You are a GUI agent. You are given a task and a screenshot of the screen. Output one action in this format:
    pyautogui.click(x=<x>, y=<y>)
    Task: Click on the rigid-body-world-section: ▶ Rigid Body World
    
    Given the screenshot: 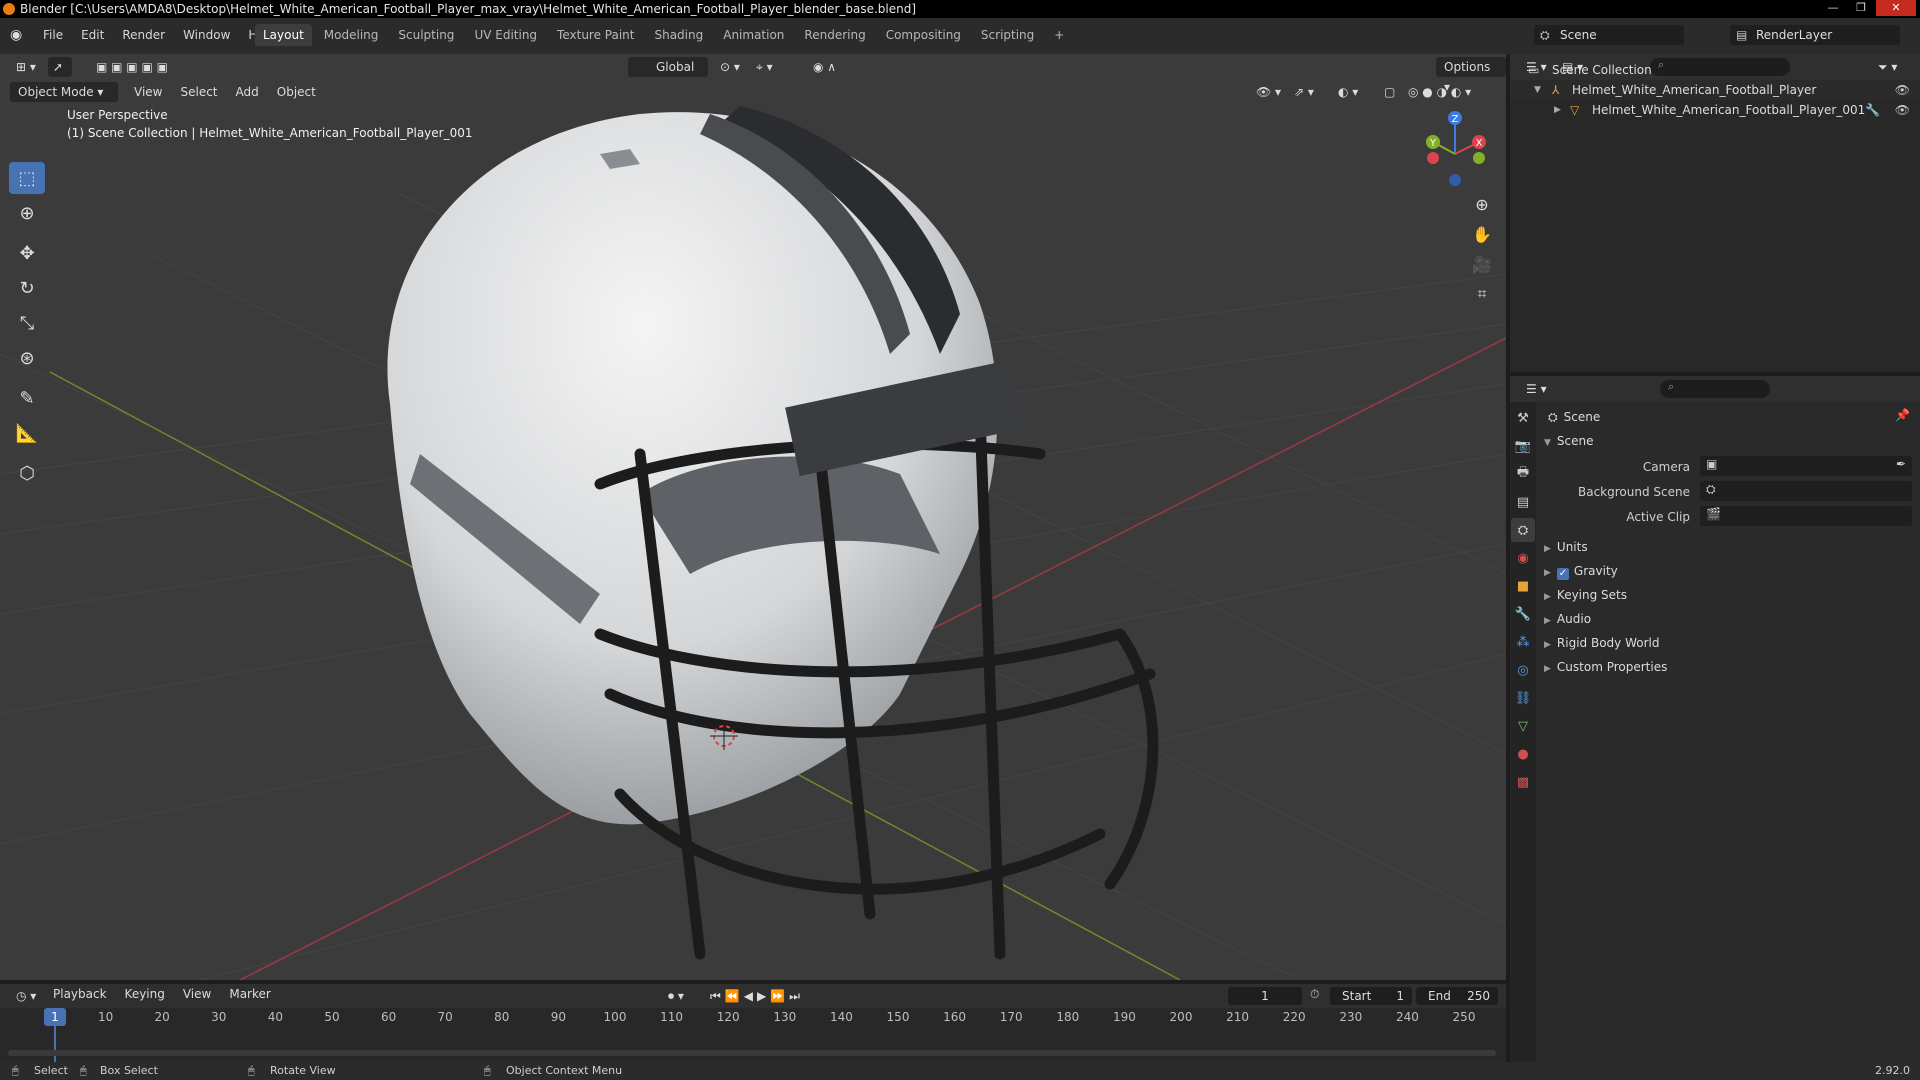 What is the action you would take?
    pyautogui.click(x=1601, y=643)
    